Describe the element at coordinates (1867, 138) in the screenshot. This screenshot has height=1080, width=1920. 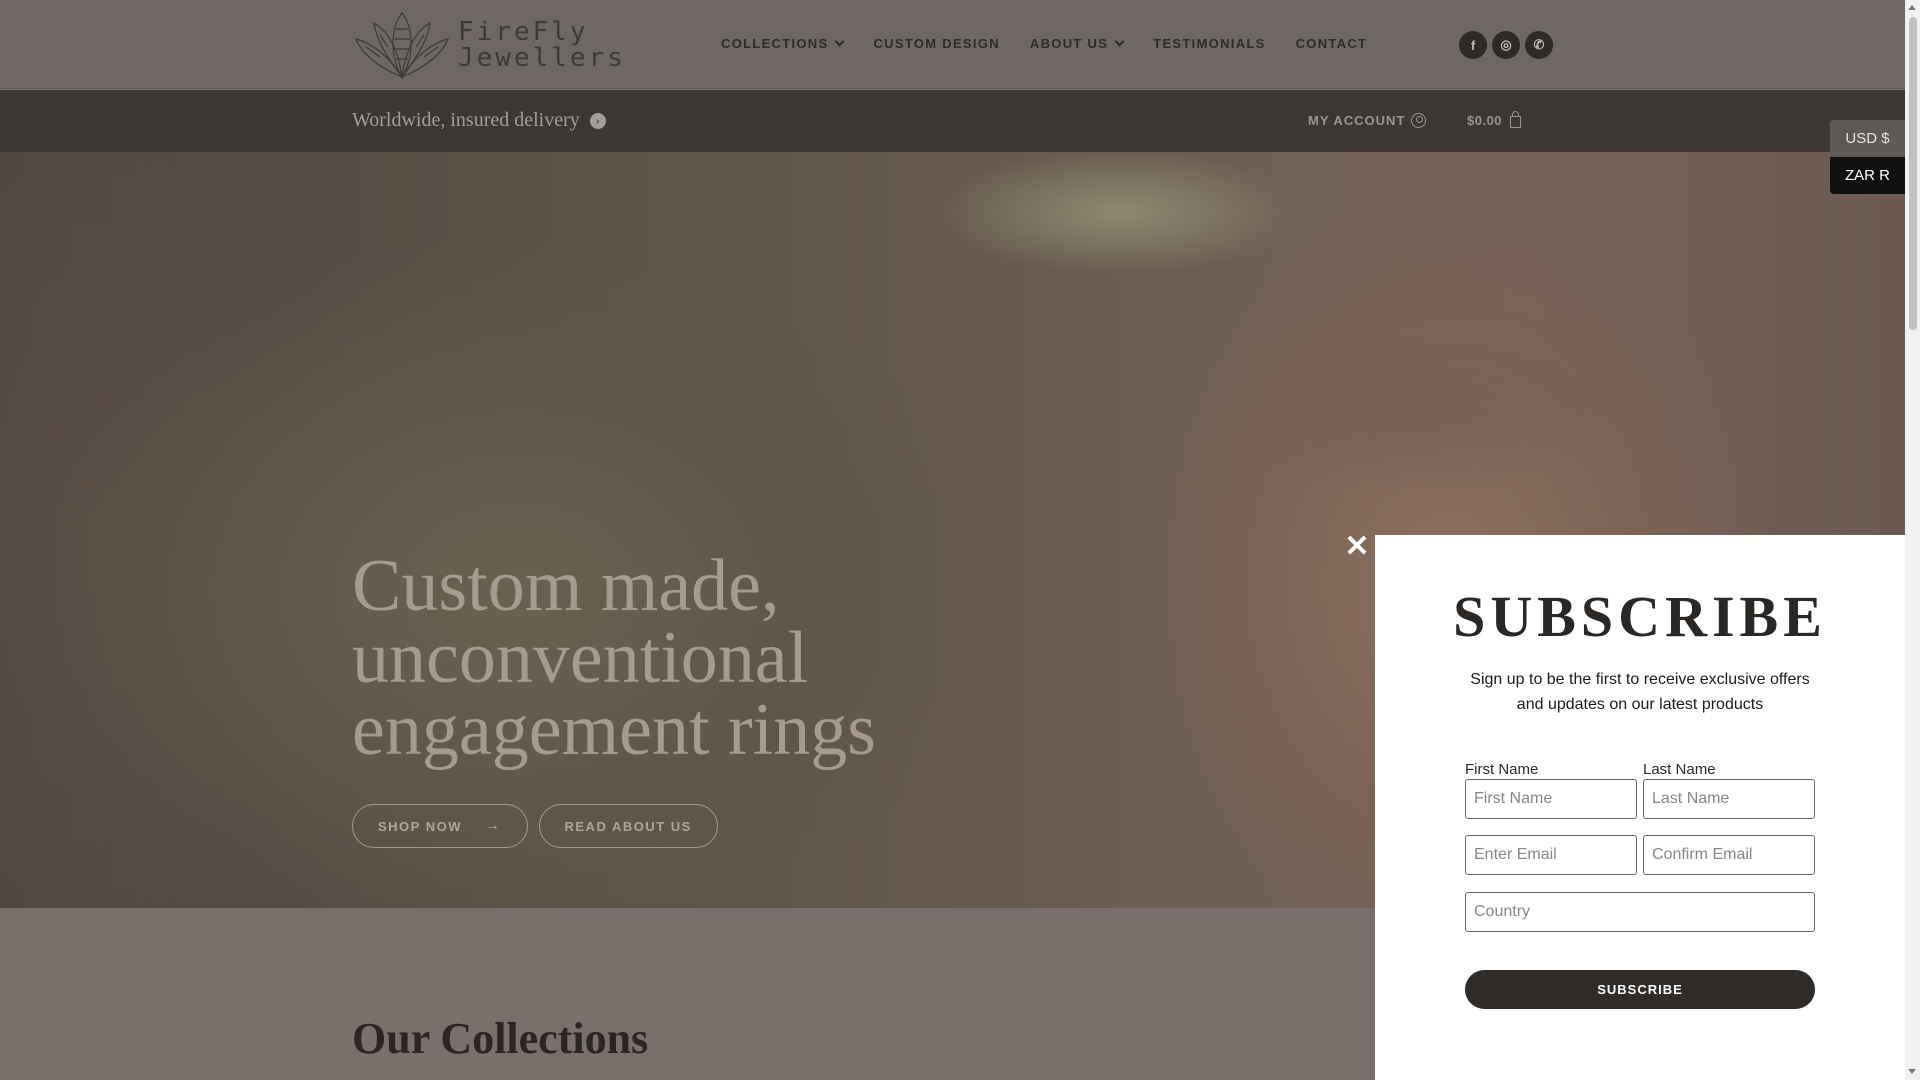
I see `currency-usd: USD $` at that location.